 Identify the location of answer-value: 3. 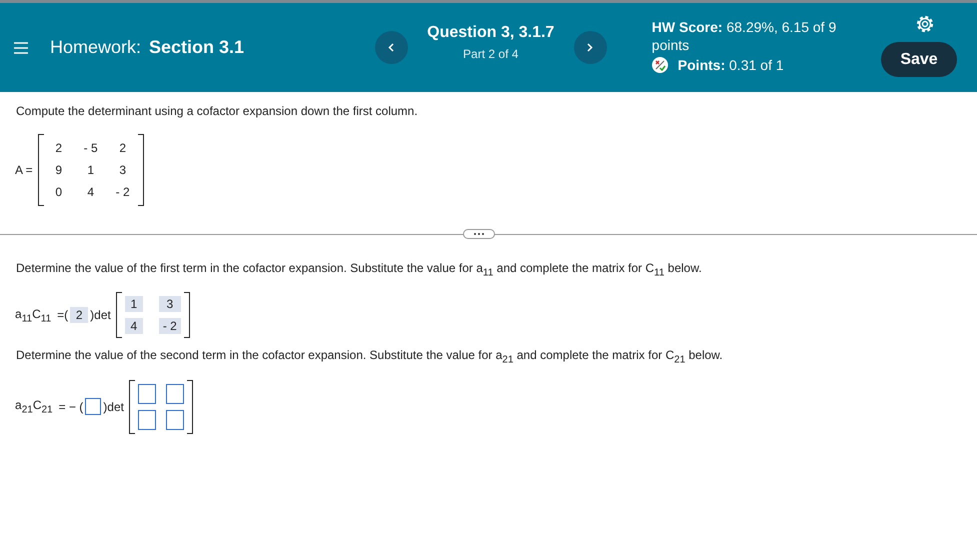
(169, 304).